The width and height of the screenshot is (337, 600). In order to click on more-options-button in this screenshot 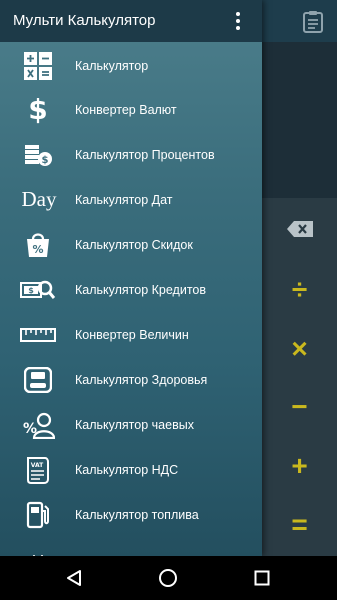, I will do `click(238, 21)`.